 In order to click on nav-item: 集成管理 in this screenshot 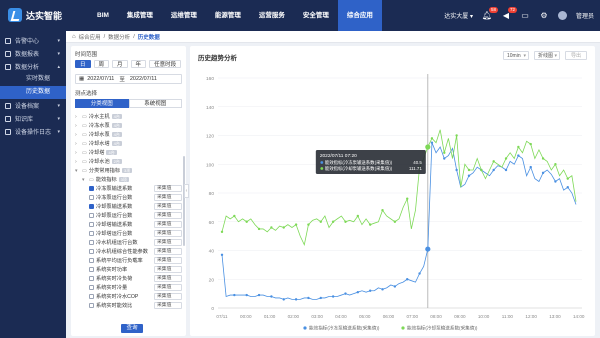, I will do `click(140, 15)`.